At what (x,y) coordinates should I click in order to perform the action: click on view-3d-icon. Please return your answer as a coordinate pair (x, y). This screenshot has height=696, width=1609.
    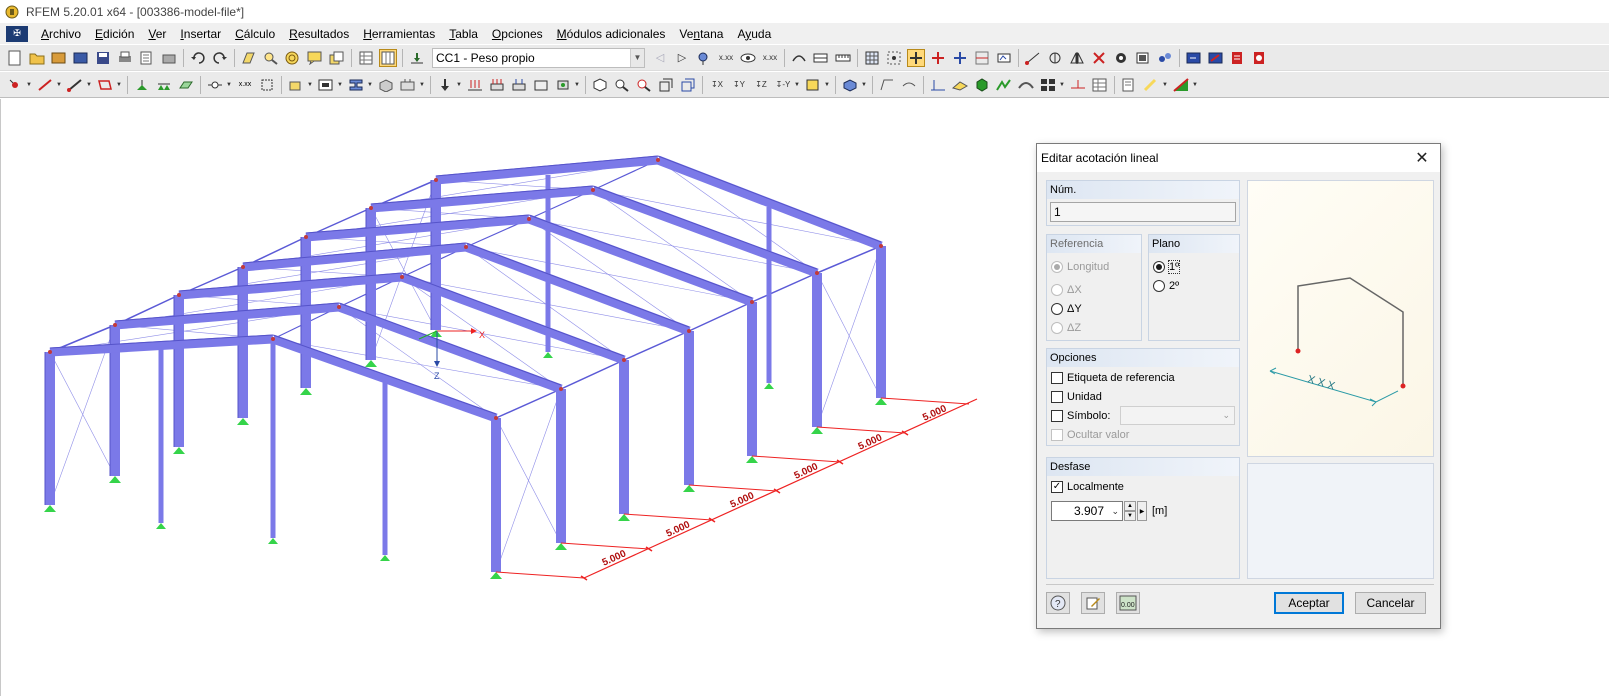
    Looking at the image, I should click on (666, 85).